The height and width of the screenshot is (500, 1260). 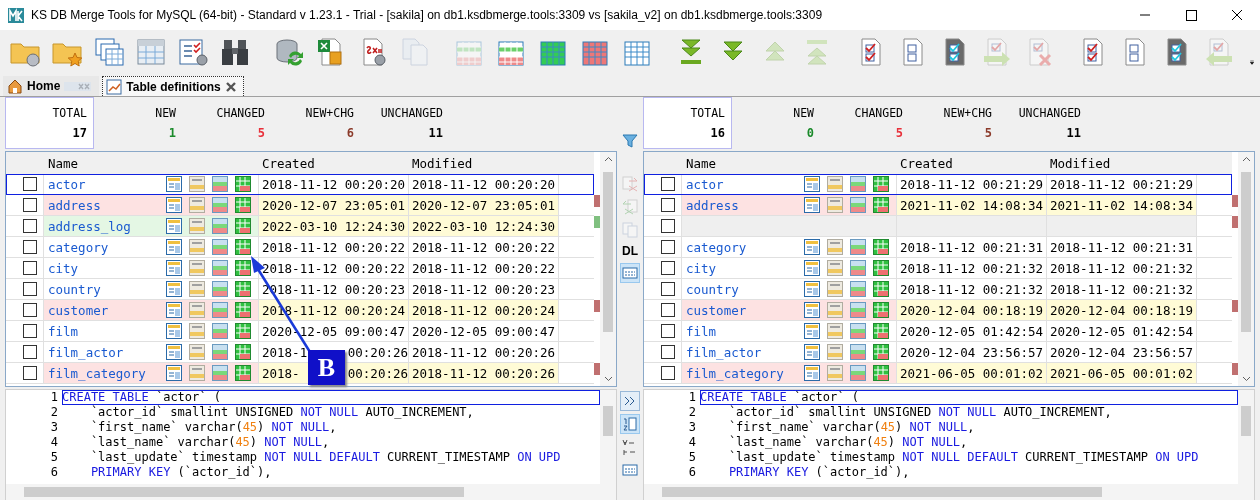 What do you see at coordinates (104, 268) in the screenshot?
I see `table-name: city` at bounding box center [104, 268].